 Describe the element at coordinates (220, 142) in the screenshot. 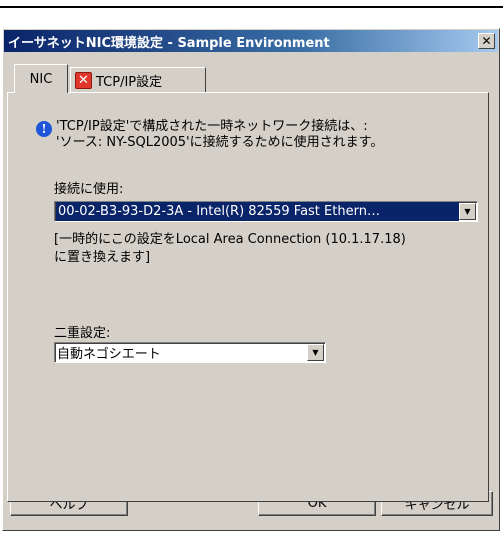

I see `info-line-2: 'ソース: NY-SQL2005'に接続するために使用されます。` at that location.